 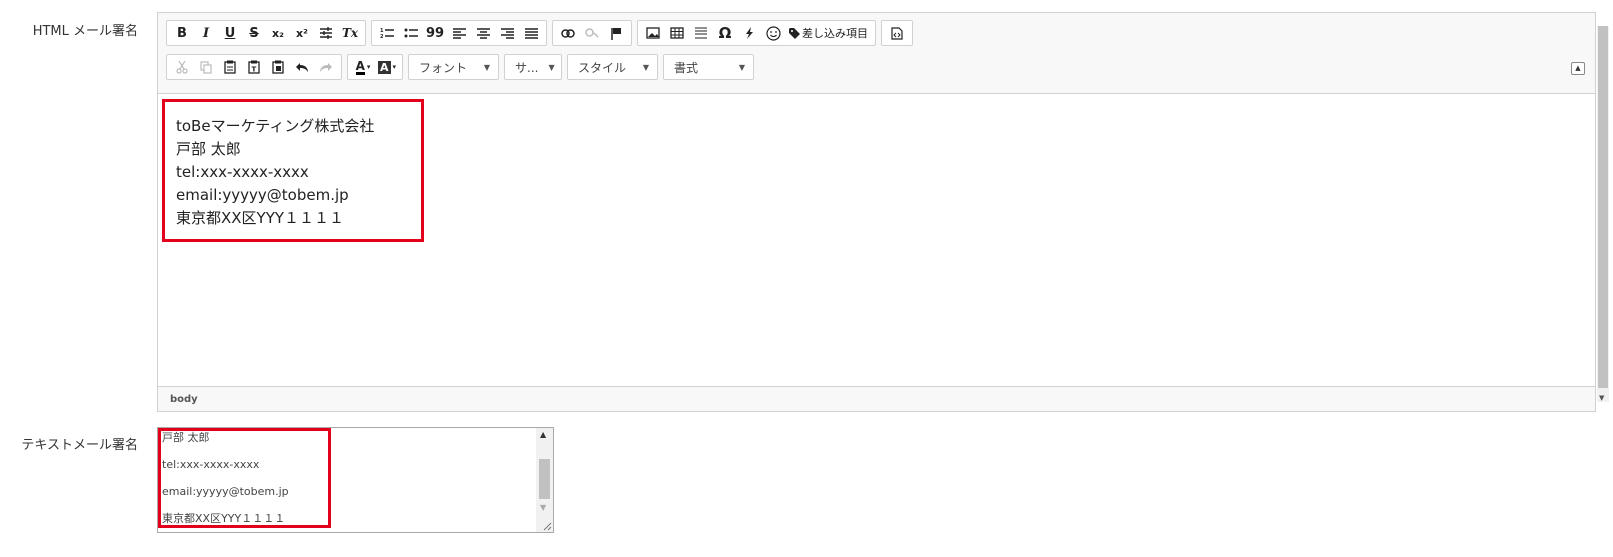 What do you see at coordinates (708, 67) in the screenshot?
I see `format-combo: 書式 ▼` at bounding box center [708, 67].